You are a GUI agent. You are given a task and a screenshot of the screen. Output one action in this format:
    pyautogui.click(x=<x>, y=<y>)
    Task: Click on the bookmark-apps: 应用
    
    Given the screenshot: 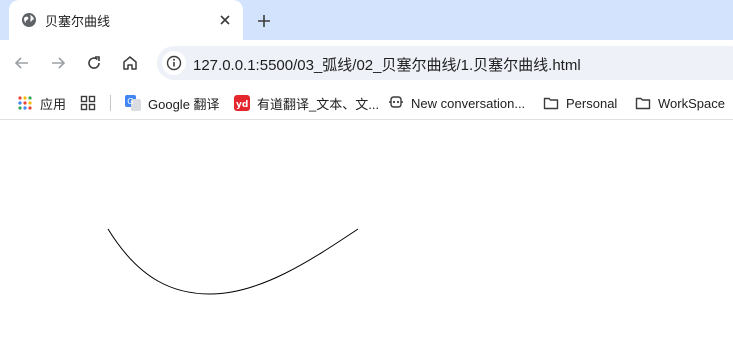 What is the action you would take?
    pyautogui.click(x=41, y=103)
    